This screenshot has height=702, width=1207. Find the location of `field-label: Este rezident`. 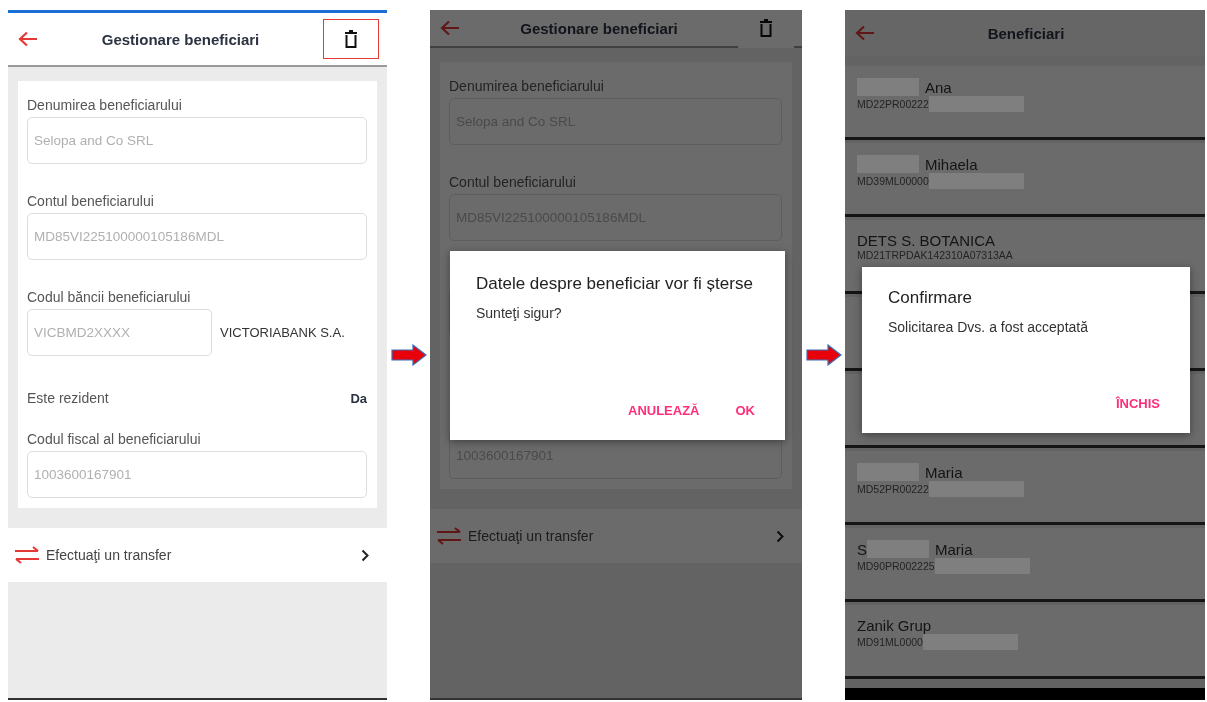

field-label: Este rezident is located at coordinates (68, 398).